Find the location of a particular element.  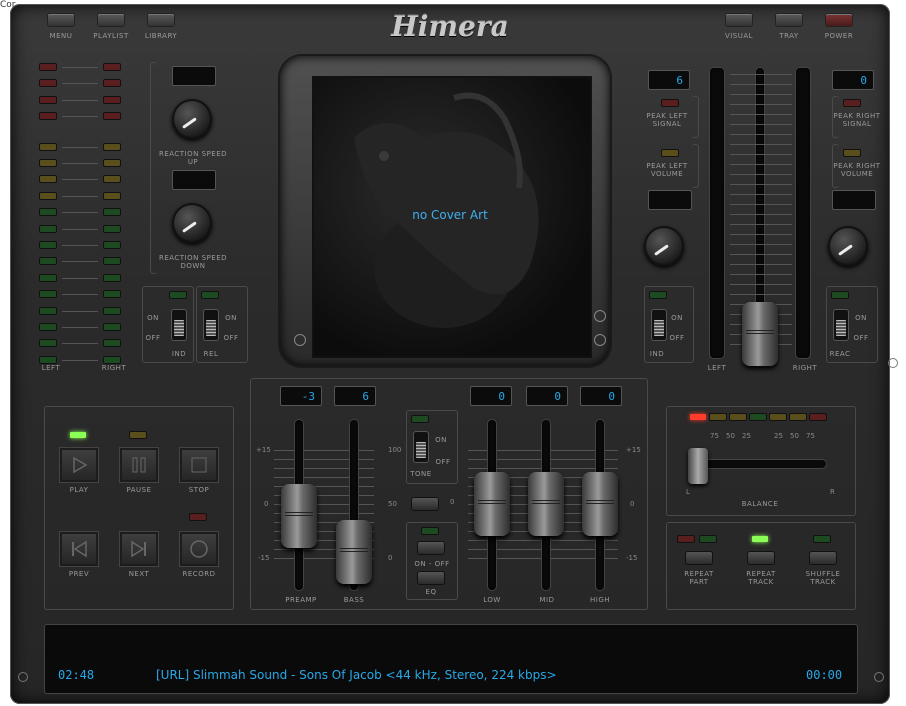

prev-button is located at coordinates (79, 549).